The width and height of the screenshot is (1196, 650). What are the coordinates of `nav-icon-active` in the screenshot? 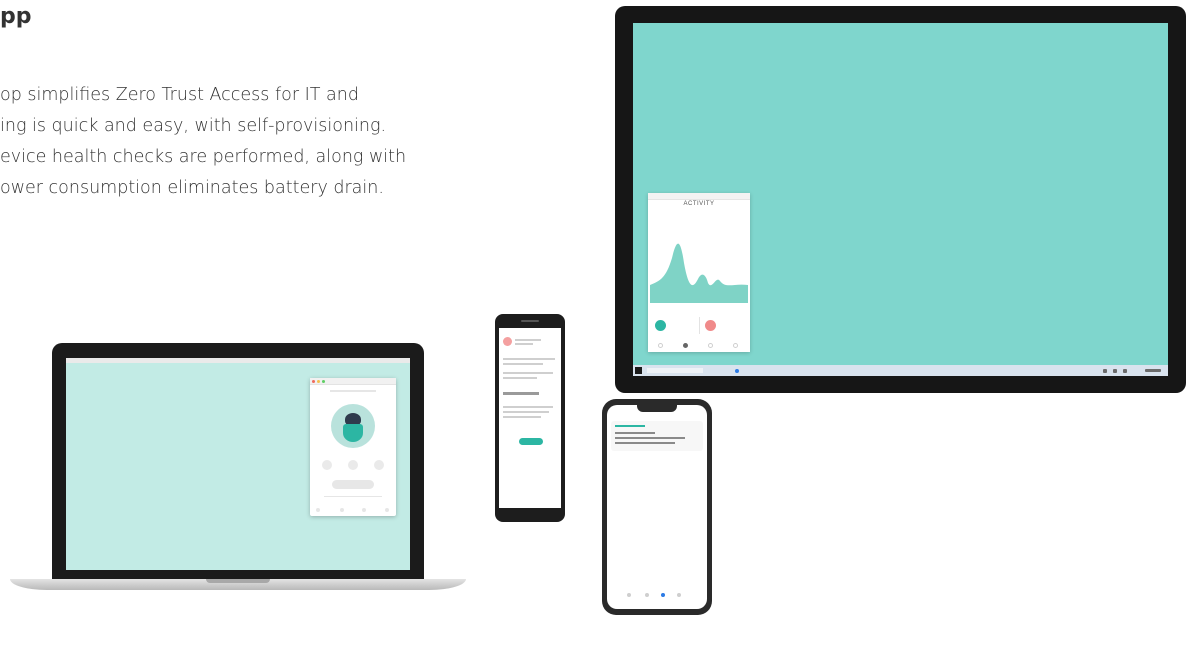 It's located at (685, 345).